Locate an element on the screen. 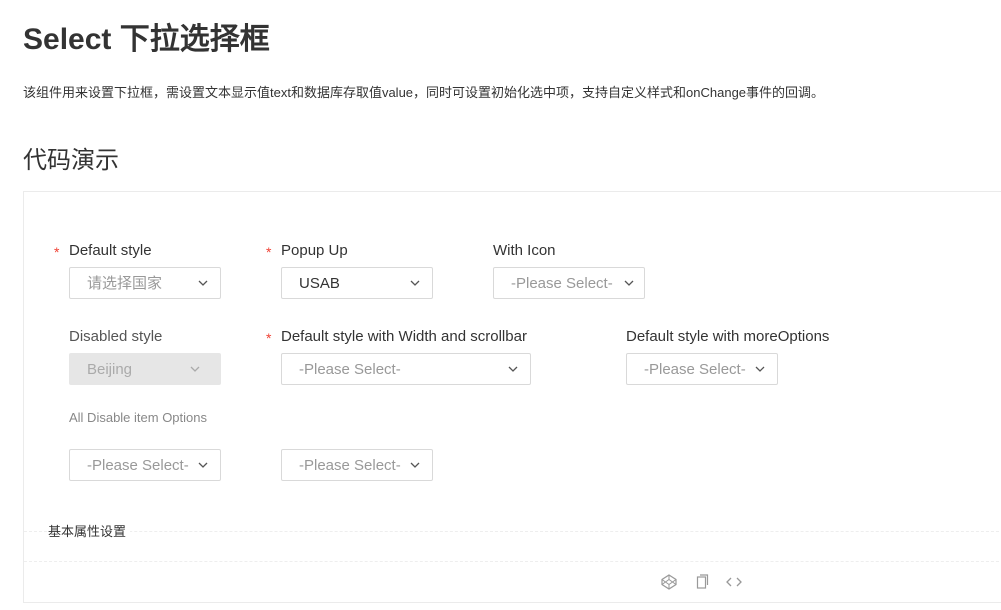 Image resolution: width=1001 pixels, height=610 pixels. field-label: Popup Up is located at coordinates (307, 251).